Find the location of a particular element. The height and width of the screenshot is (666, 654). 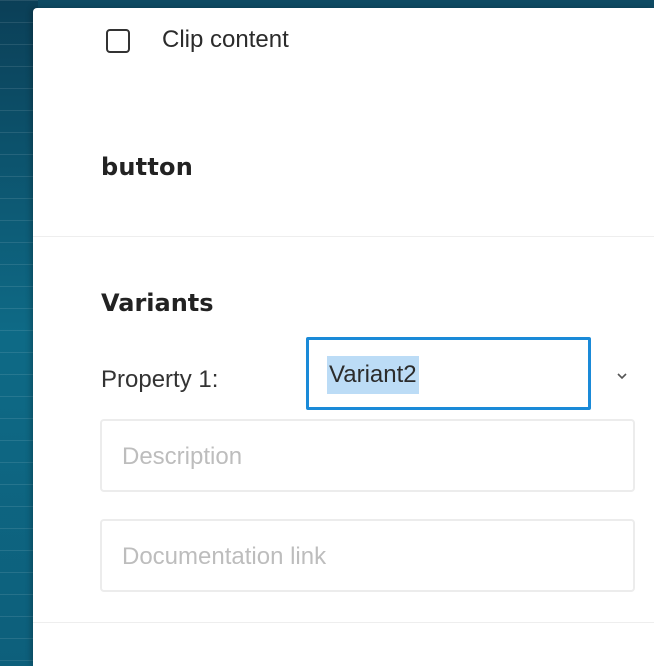

property-1-value-input: Variant2 is located at coordinates (448, 373).